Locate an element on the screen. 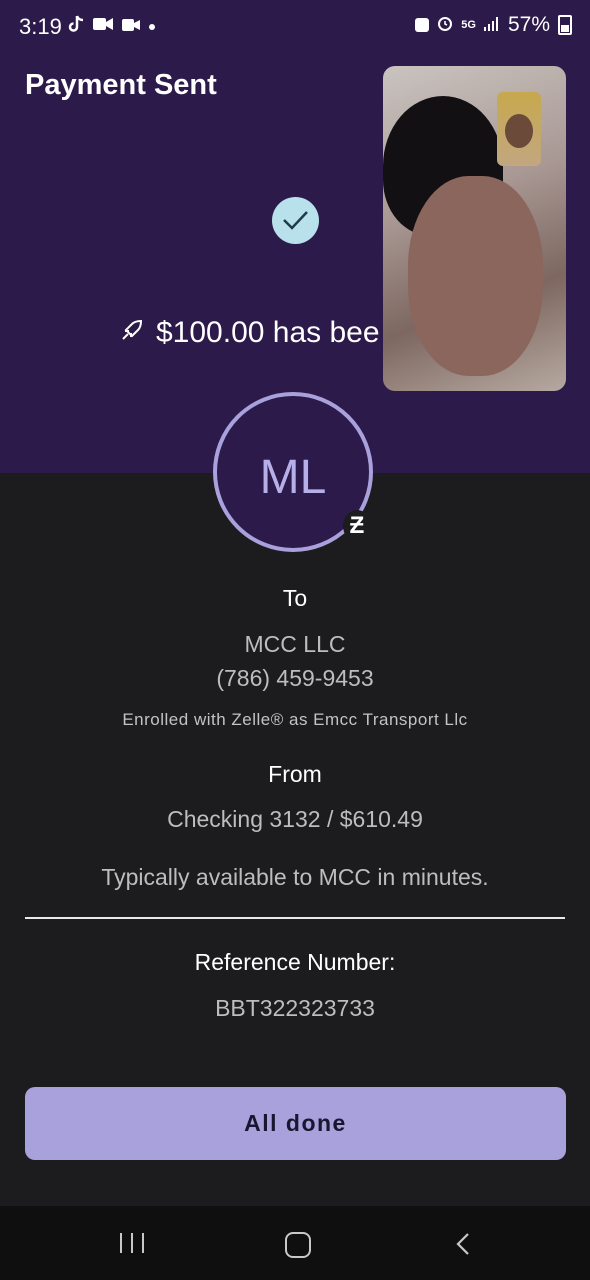  video-person is located at coordinates (475, 276).